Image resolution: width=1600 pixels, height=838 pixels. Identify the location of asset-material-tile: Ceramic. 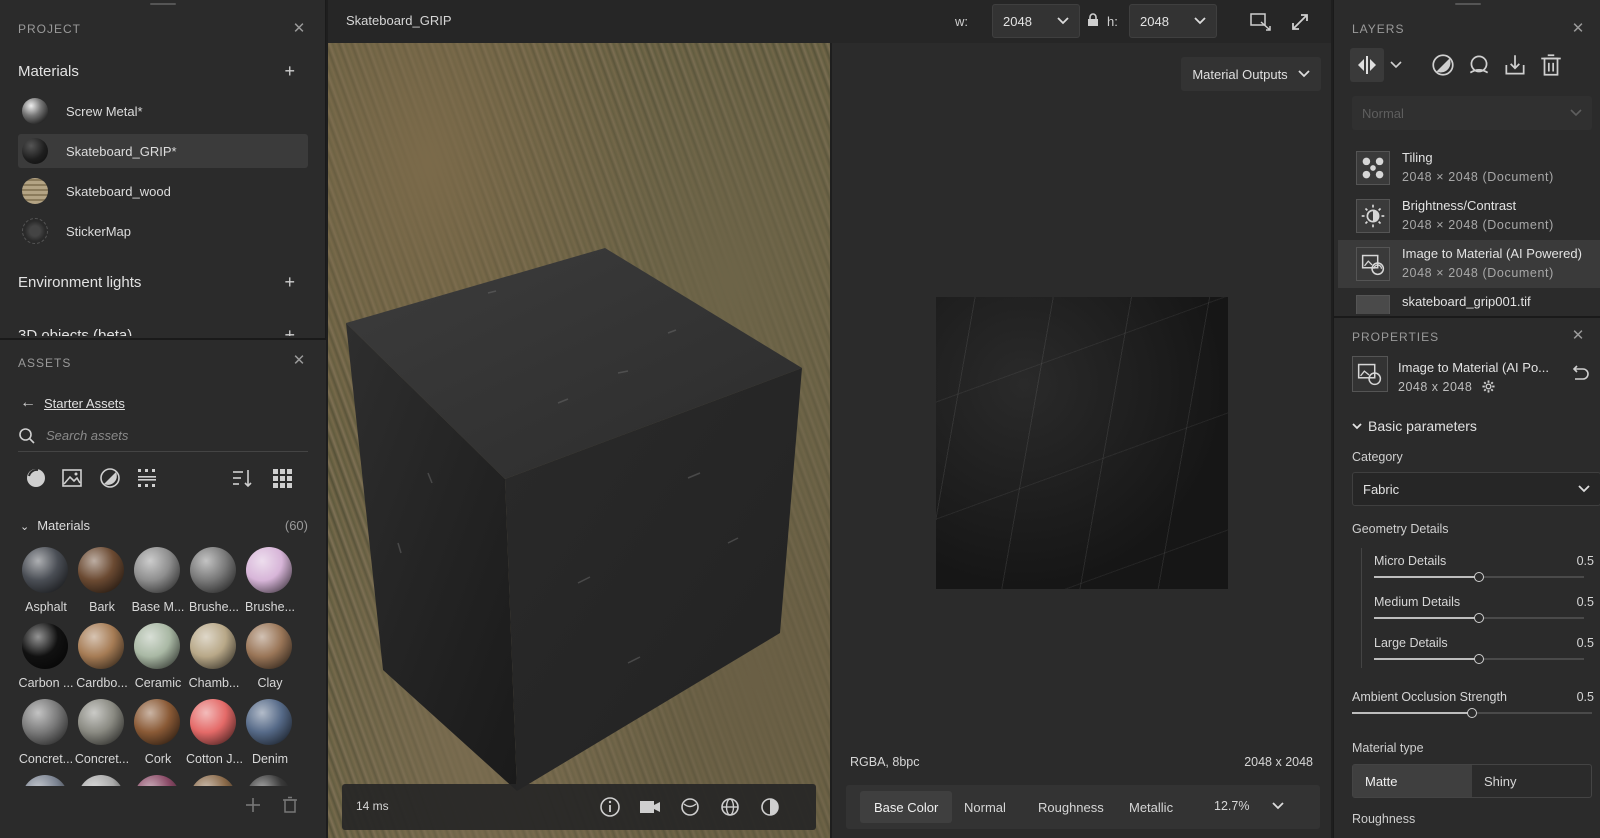
(158, 655).